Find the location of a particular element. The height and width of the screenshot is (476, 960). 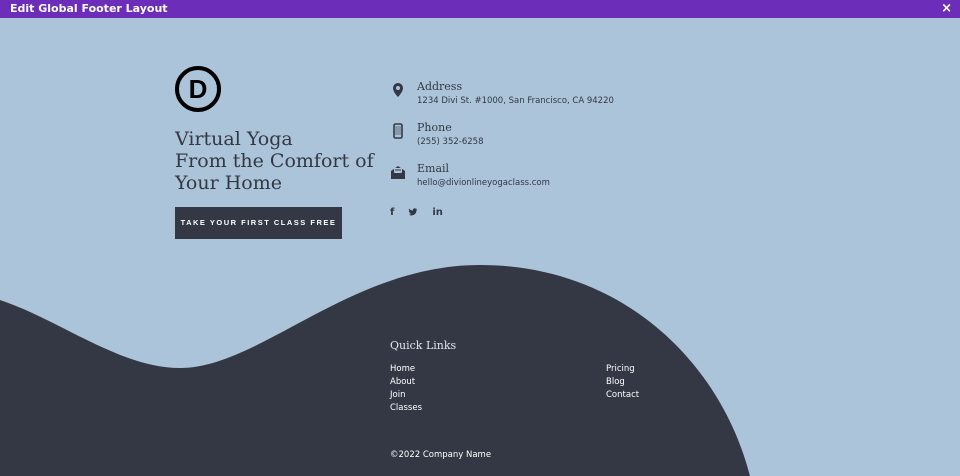

linkedin-icon: in is located at coordinates (437, 213).